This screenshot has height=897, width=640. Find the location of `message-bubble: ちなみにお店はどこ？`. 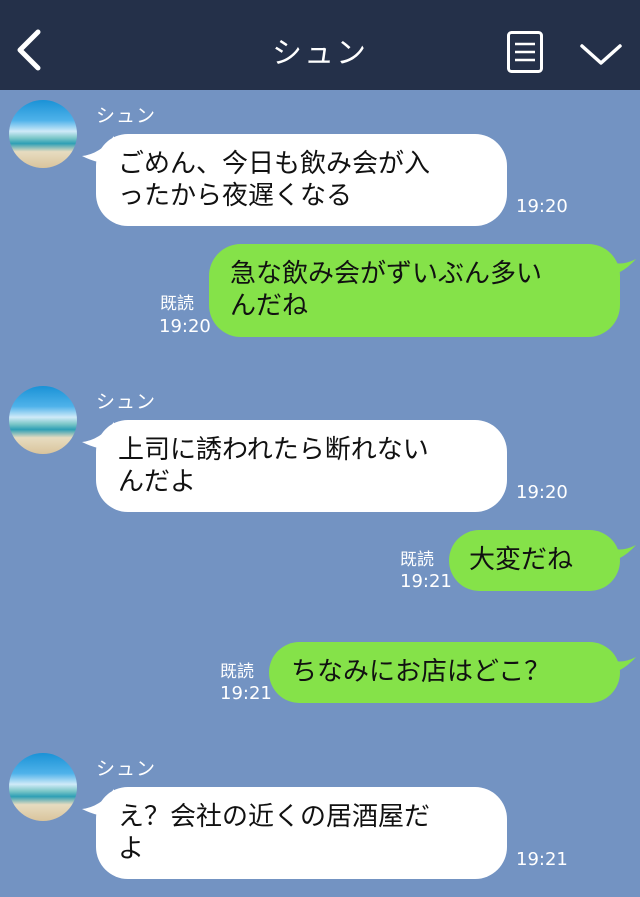

message-bubble: ちなみにお店はどこ？ is located at coordinates (444, 672).